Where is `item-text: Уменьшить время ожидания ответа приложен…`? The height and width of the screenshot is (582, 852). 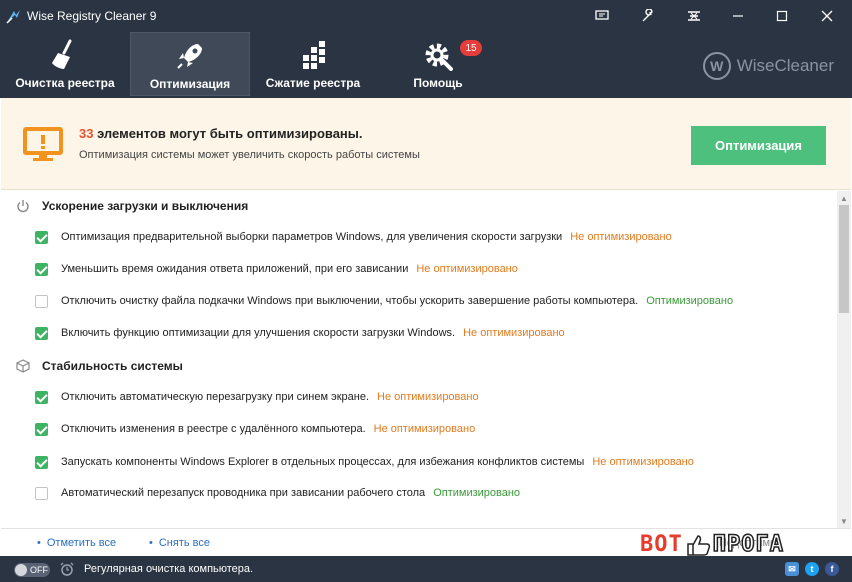 item-text: Уменьшить время ожидания ответа приложен… is located at coordinates (235, 269).